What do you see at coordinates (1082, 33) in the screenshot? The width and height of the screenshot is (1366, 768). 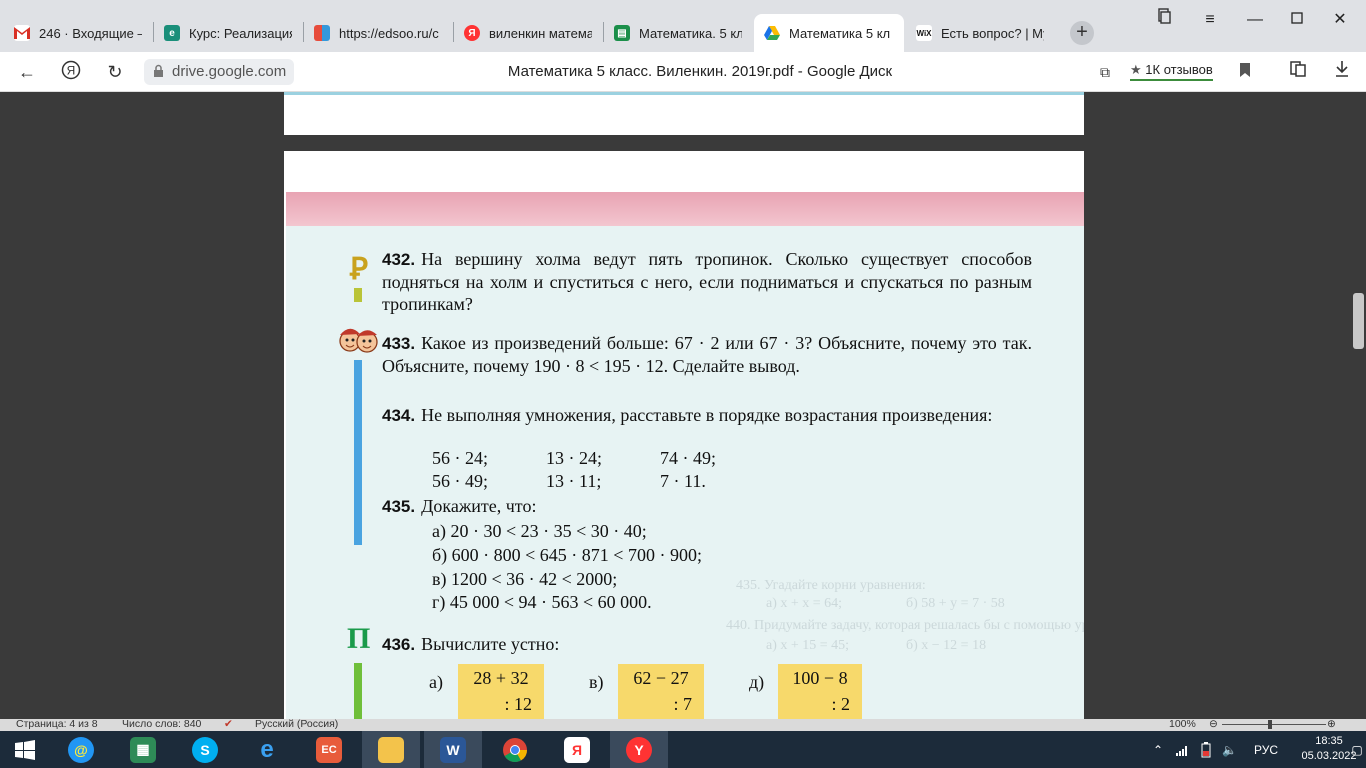 I see `new-tab-button: +` at bounding box center [1082, 33].